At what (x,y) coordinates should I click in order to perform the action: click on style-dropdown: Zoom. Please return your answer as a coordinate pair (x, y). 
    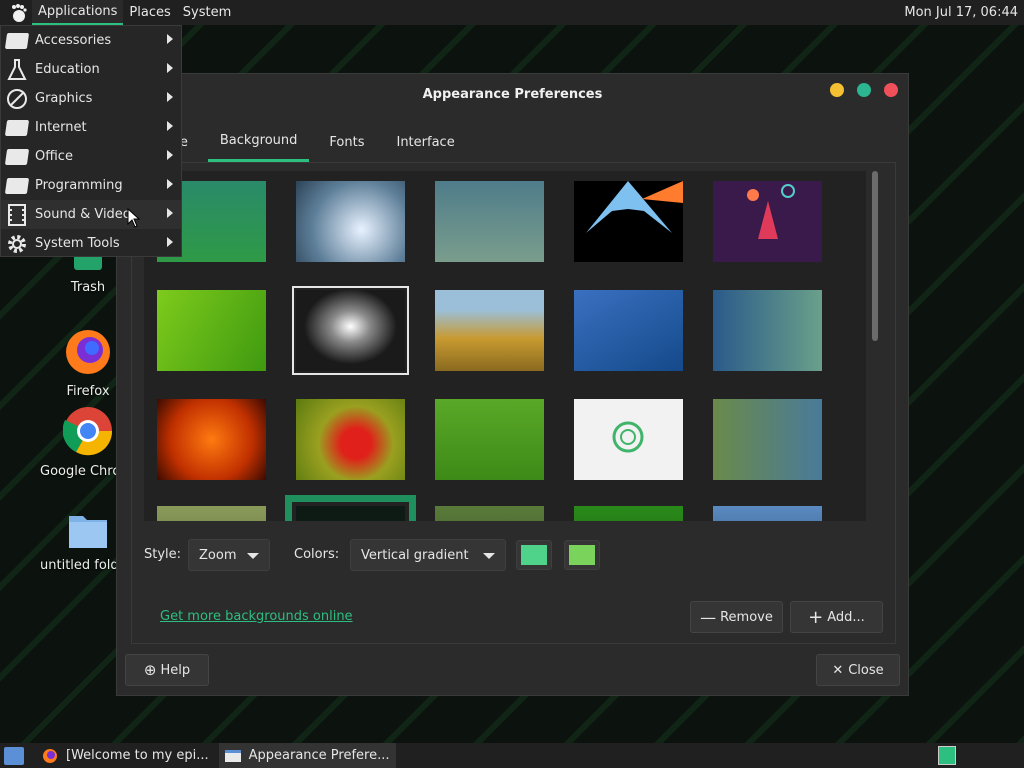
    Looking at the image, I should click on (229, 555).